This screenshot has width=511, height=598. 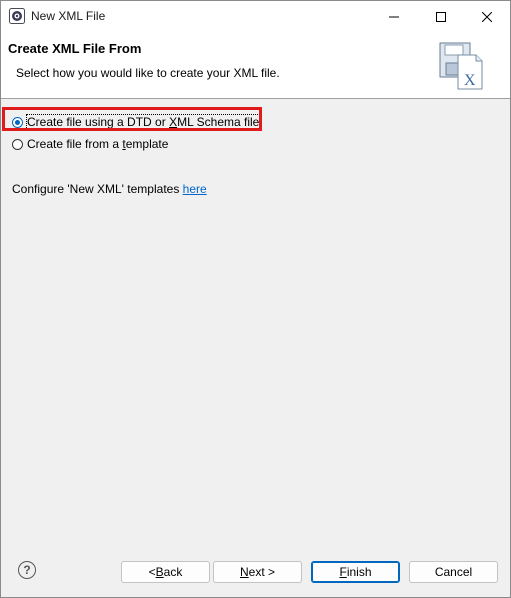 What do you see at coordinates (68, 16) in the screenshot?
I see `window-title: New XML File` at bounding box center [68, 16].